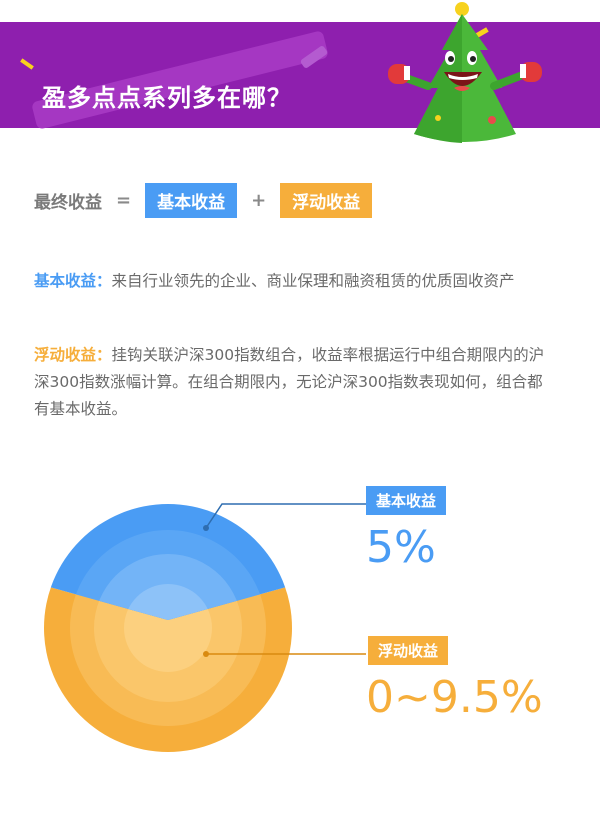  What do you see at coordinates (408, 650) in the screenshot?
I see `floating-yield-legend-tag: 浮动收益` at bounding box center [408, 650].